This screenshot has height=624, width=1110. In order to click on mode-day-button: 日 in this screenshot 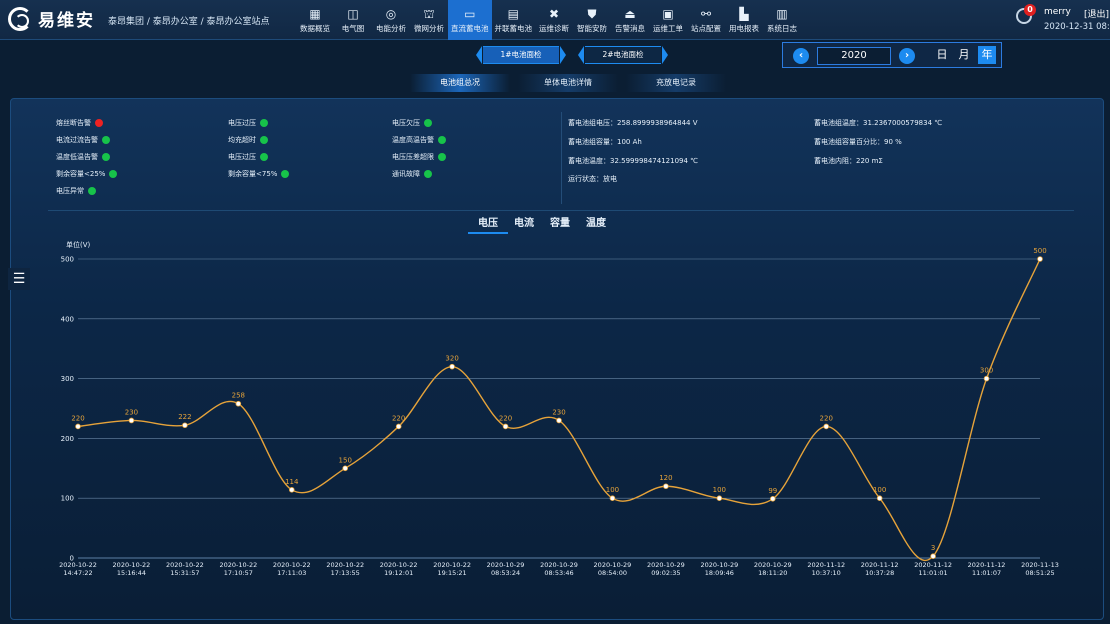, I will do `click(942, 55)`.